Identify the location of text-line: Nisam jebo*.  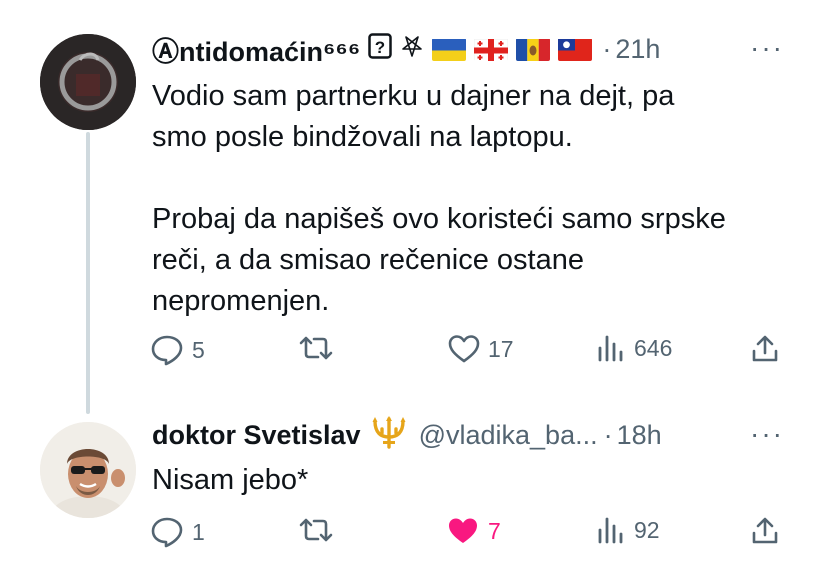
(230, 480).